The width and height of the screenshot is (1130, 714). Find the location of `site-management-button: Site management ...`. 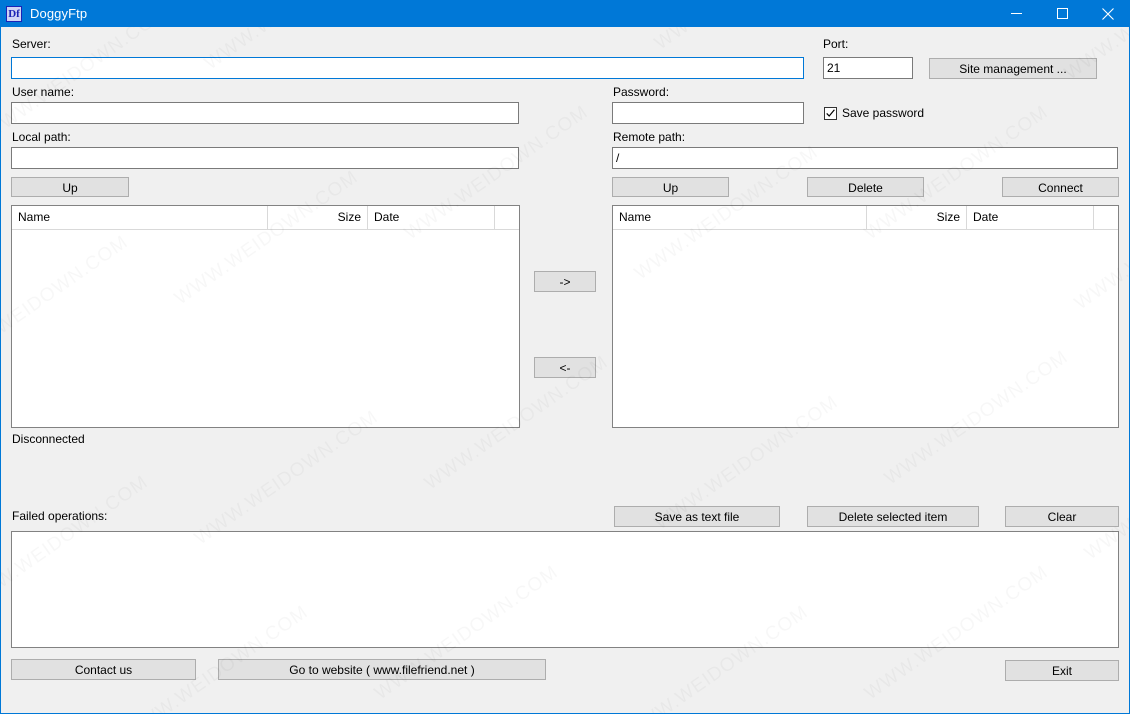

site-management-button: Site management ... is located at coordinates (1013, 68).